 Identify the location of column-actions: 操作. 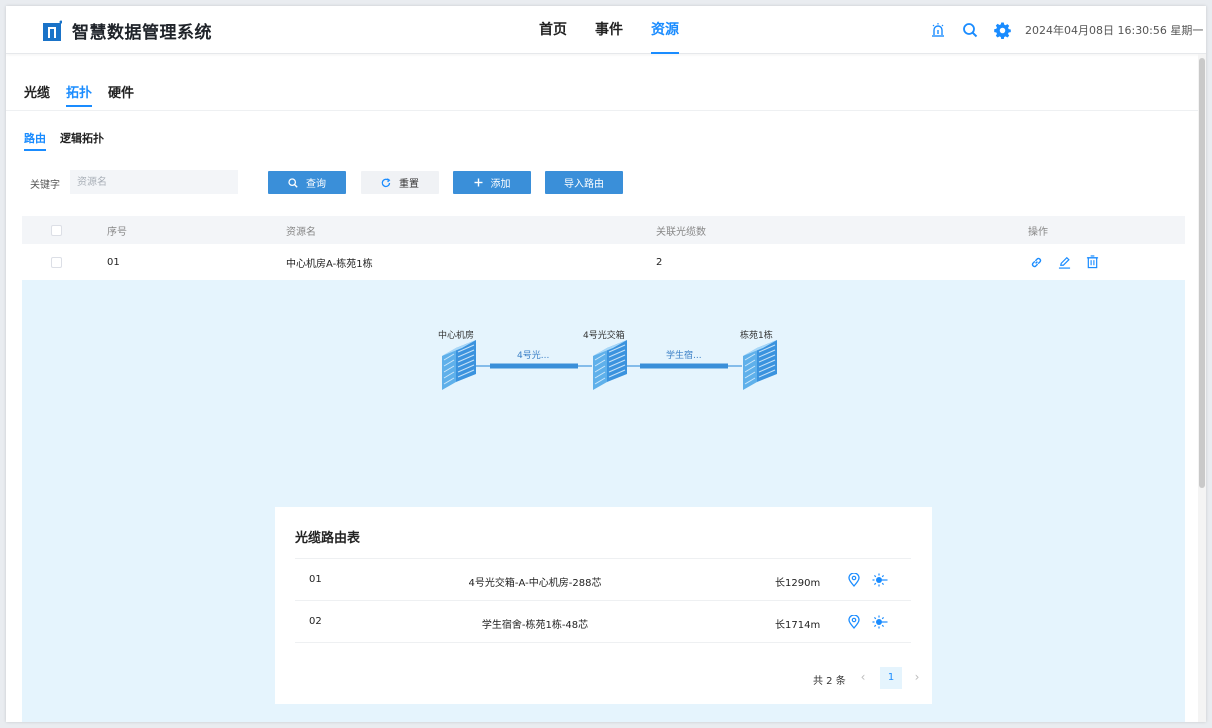
(1038, 232).